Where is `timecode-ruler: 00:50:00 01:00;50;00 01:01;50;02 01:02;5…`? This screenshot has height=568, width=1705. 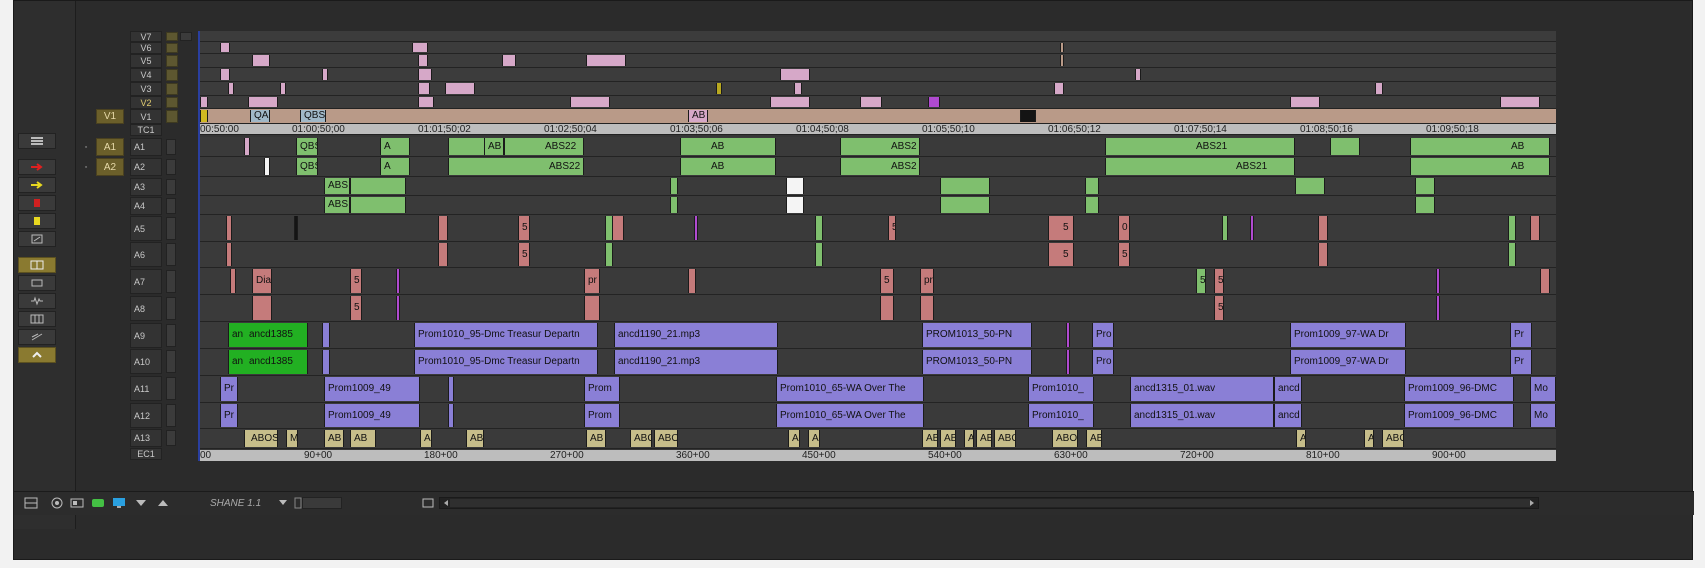
timecode-ruler: 00:50:00 01:00;50;00 01:01;50;02 01:02;5… is located at coordinates (879, 129).